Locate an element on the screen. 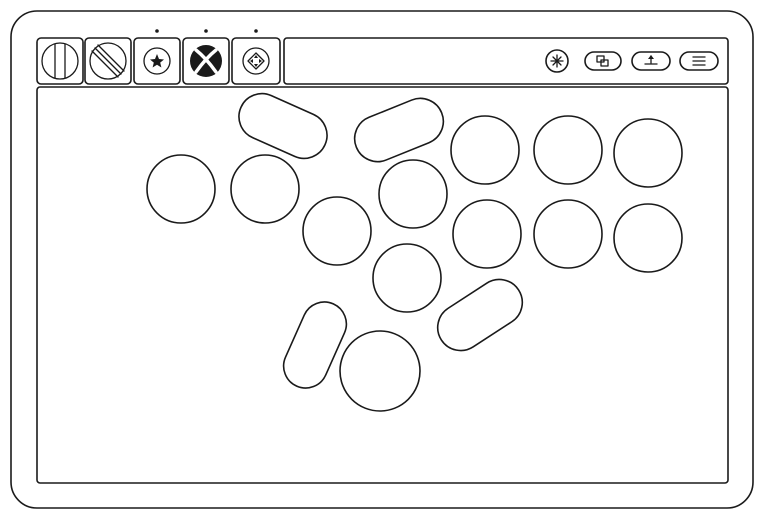 This screenshot has width=759, height=514. menu-button is located at coordinates (699, 61).